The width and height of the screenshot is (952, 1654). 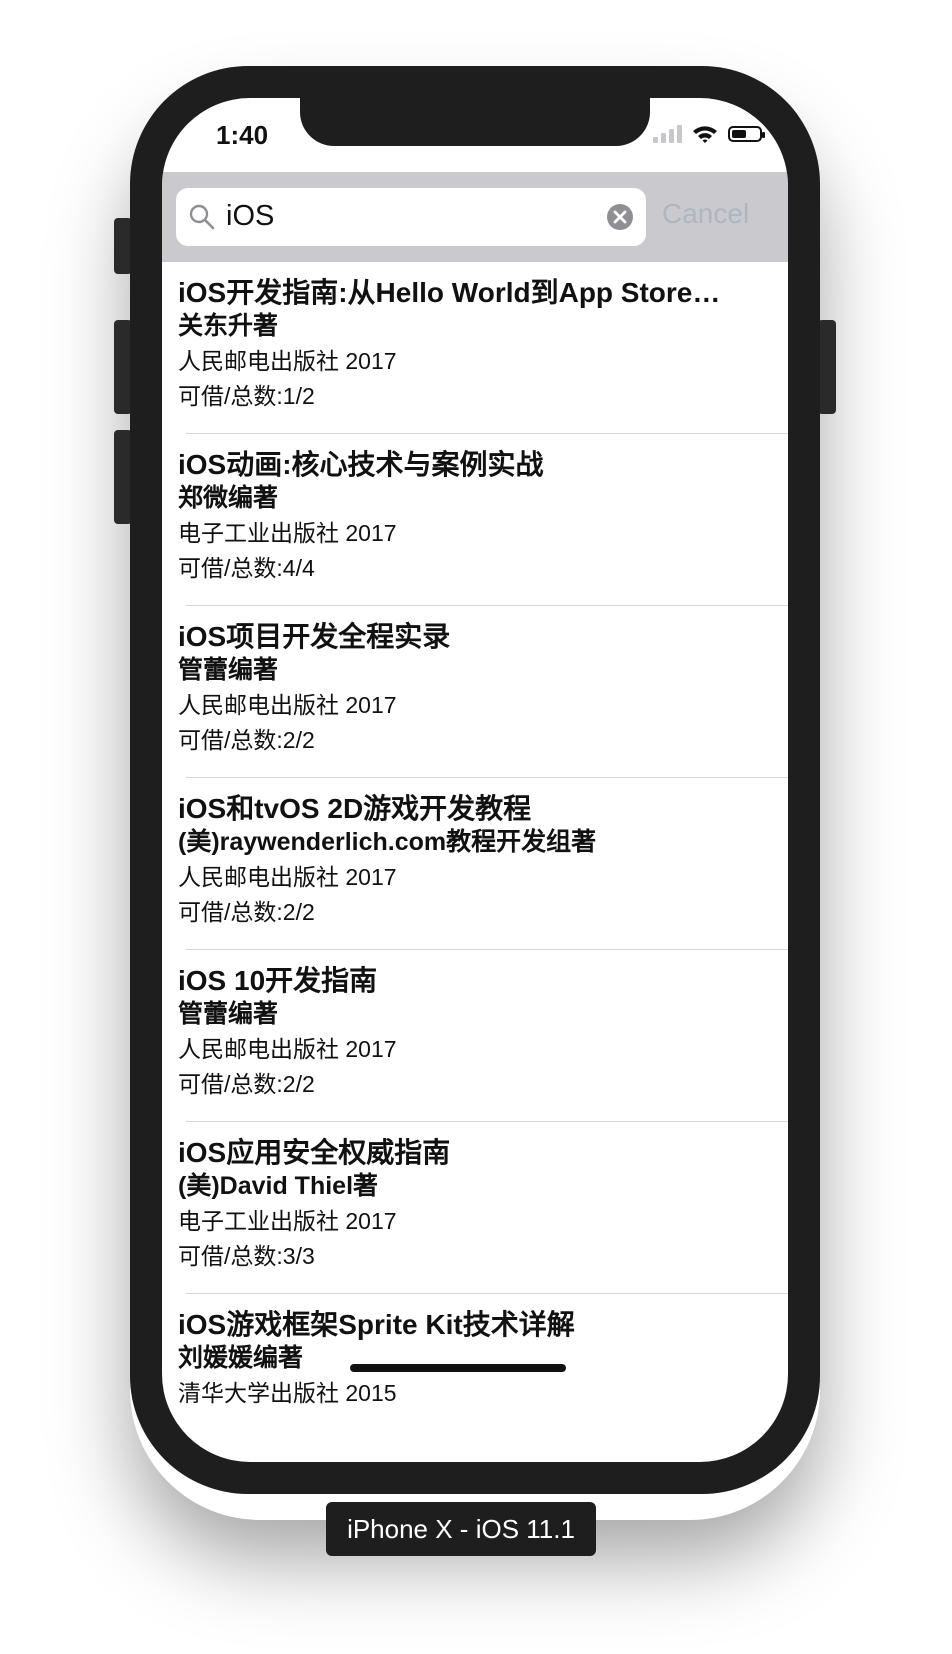 What do you see at coordinates (387, 842) in the screenshot?
I see `book-author: (美)raywenderlich.com教程开发组著` at bounding box center [387, 842].